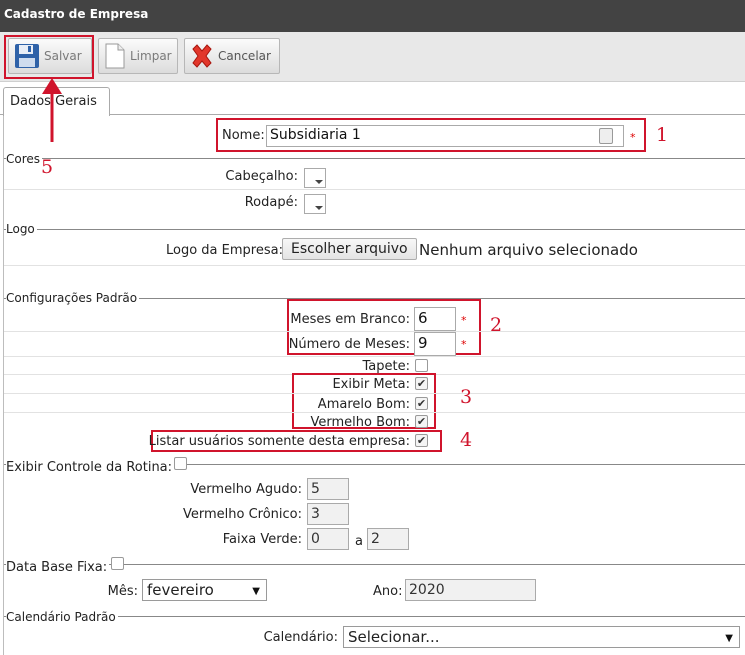 The image size is (745, 655). Describe the element at coordinates (315, 178) in the screenshot. I see `header-color-picker` at that location.